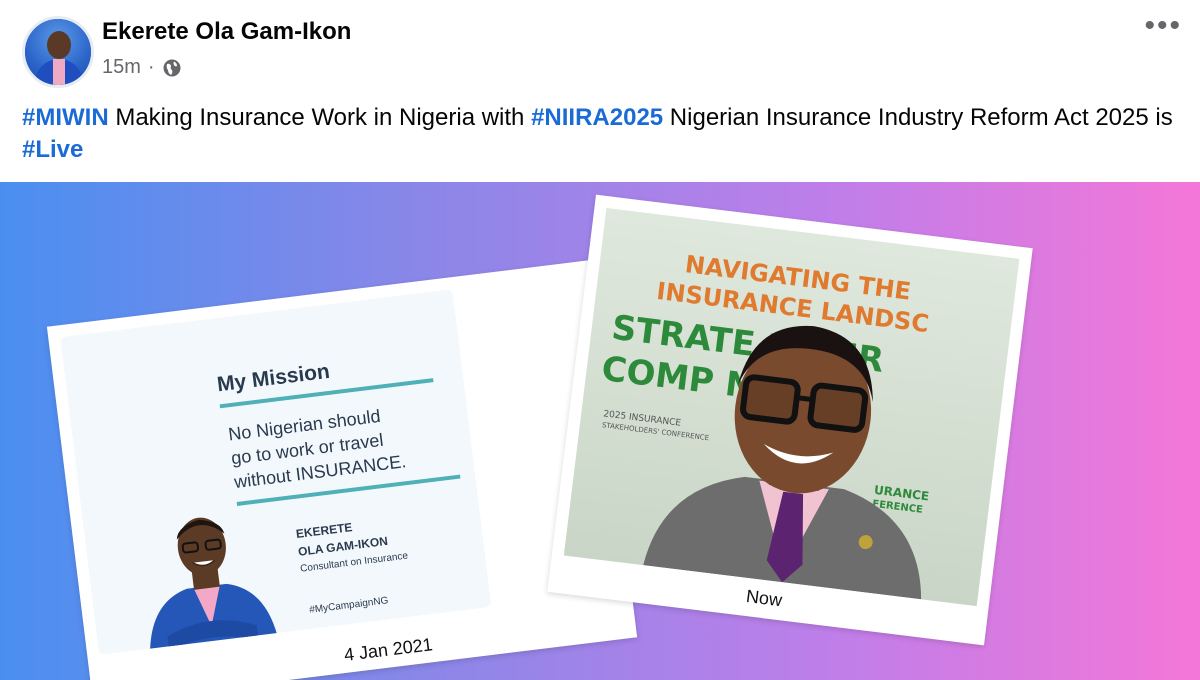 The width and height of the screenshot is (1200, 680). I want to click on author-name: Ekerete Ola Gam-Ikon, so click(226, 32).